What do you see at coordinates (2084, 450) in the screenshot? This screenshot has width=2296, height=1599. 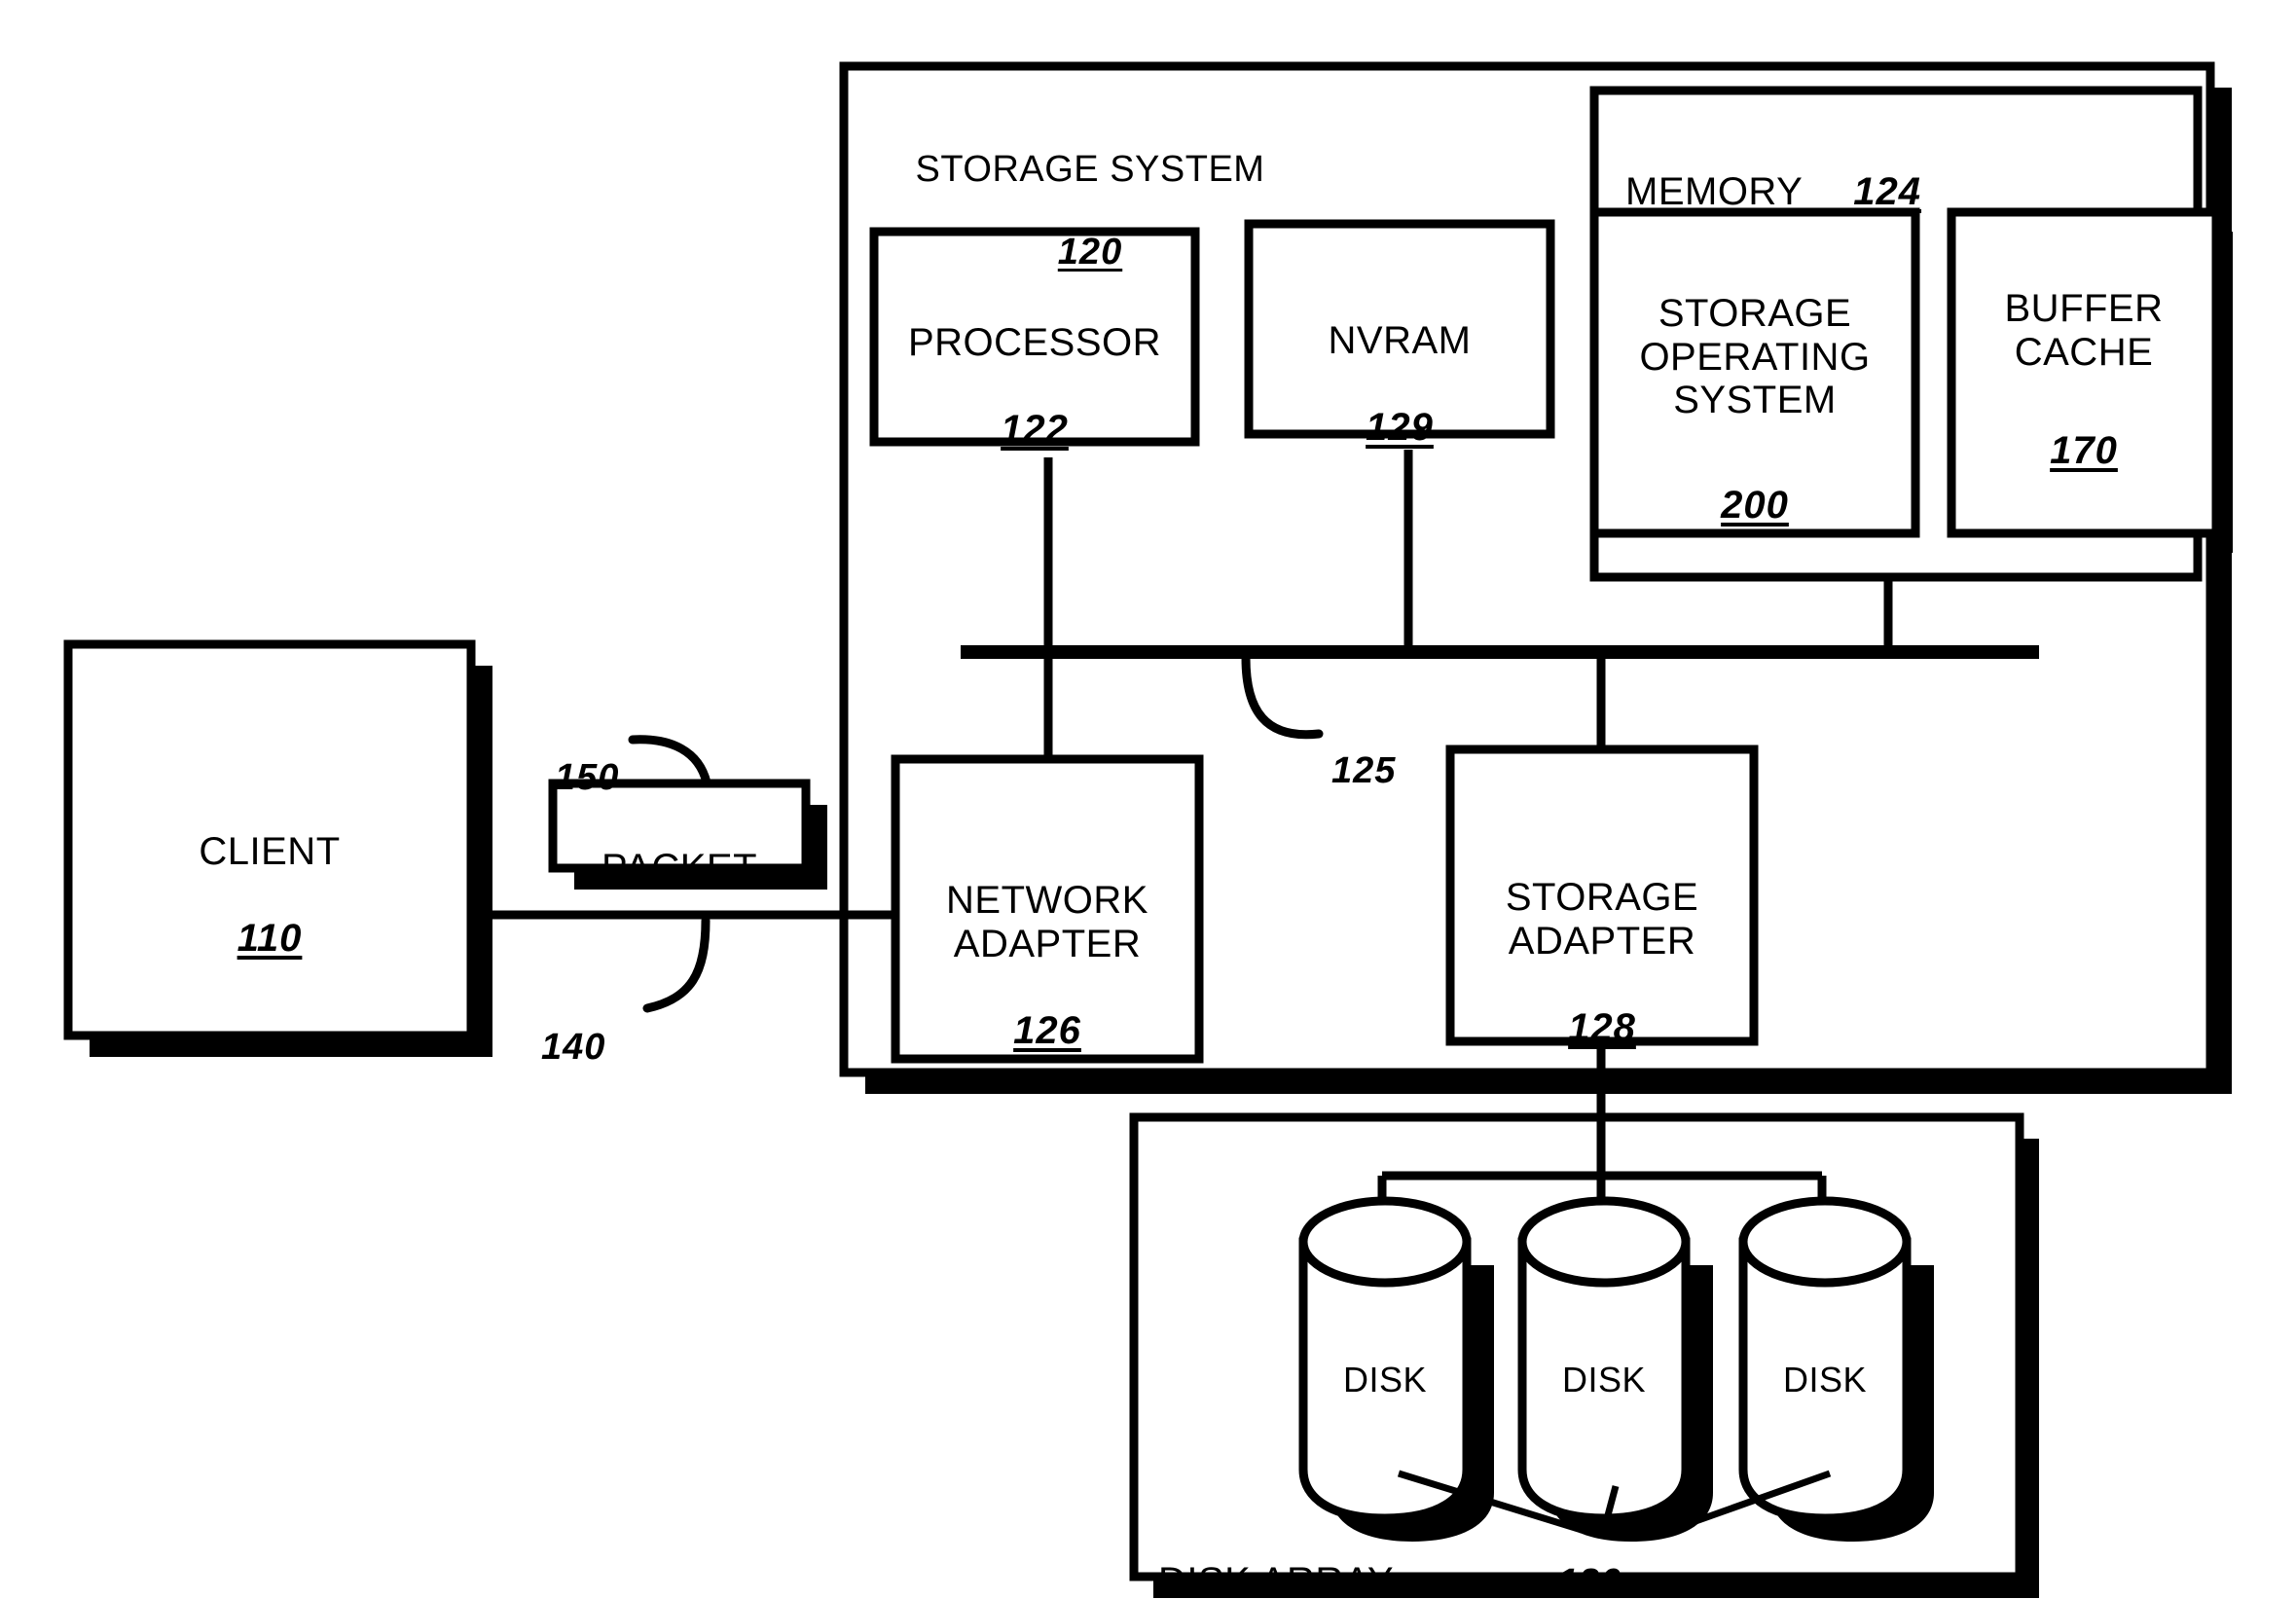 I see `buffer-cache-ref: 170` at bounding box center [2084, 450].